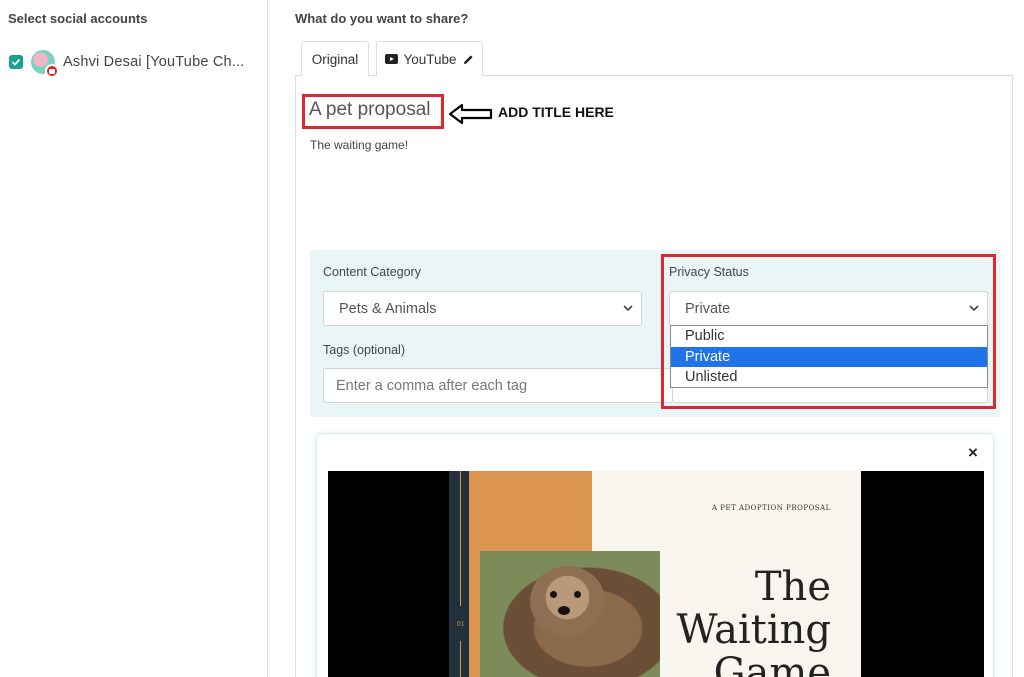 Image resolution: width=1024 pixels, height=677 pixels. Describe the element at coordinates (459, 574) in the screenshot. I see `slide-dark-band: 01` at that location.